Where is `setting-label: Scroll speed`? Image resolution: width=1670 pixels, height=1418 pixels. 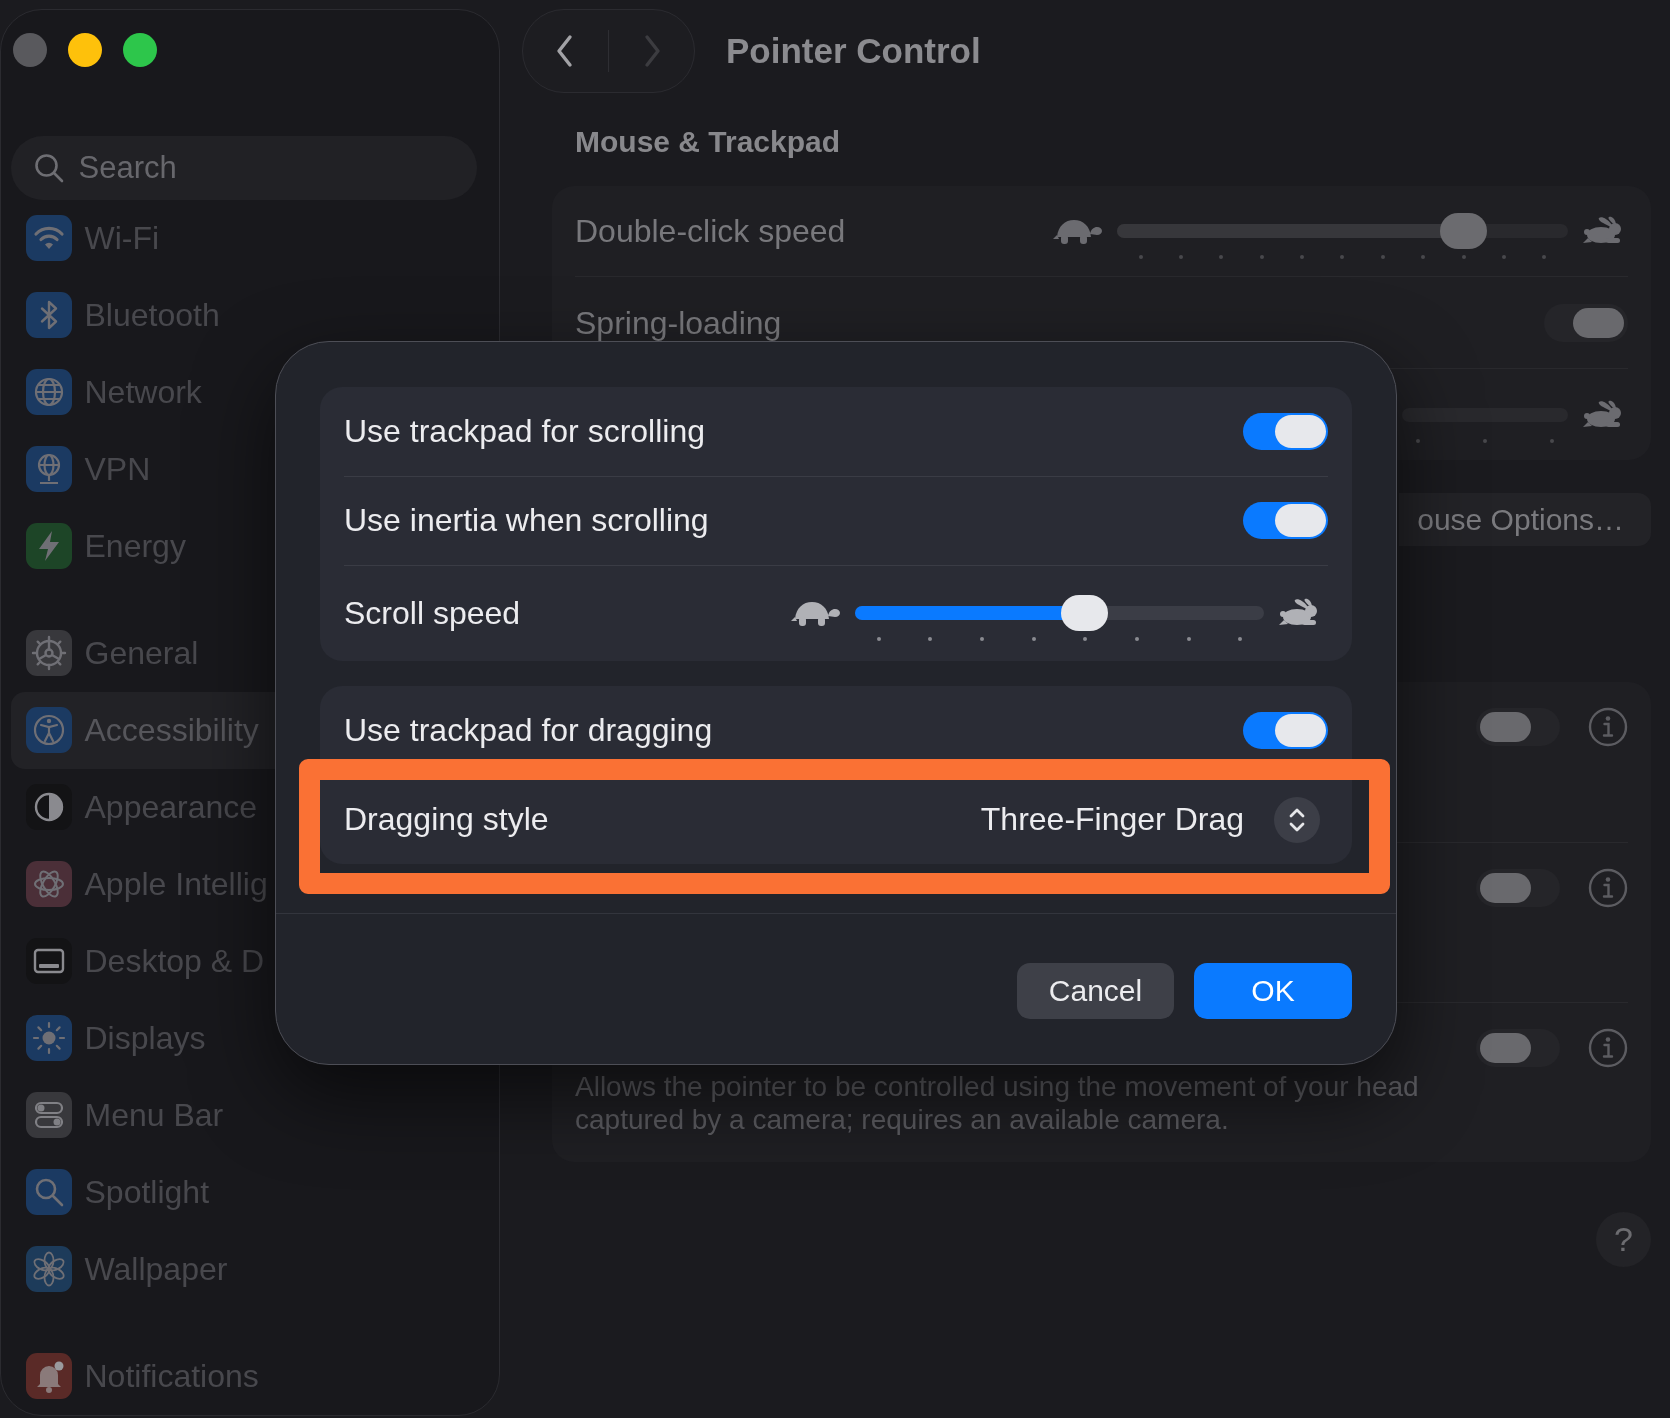
setting-label: Scroll speed is located at coordinates (432, 613).